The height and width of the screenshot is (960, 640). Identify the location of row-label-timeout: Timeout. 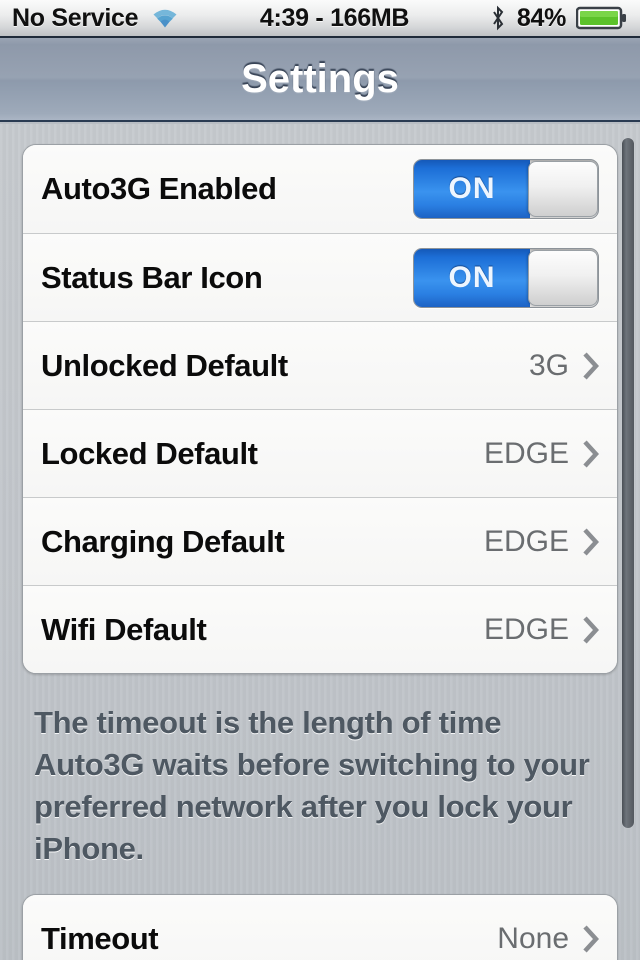
(100, 938).